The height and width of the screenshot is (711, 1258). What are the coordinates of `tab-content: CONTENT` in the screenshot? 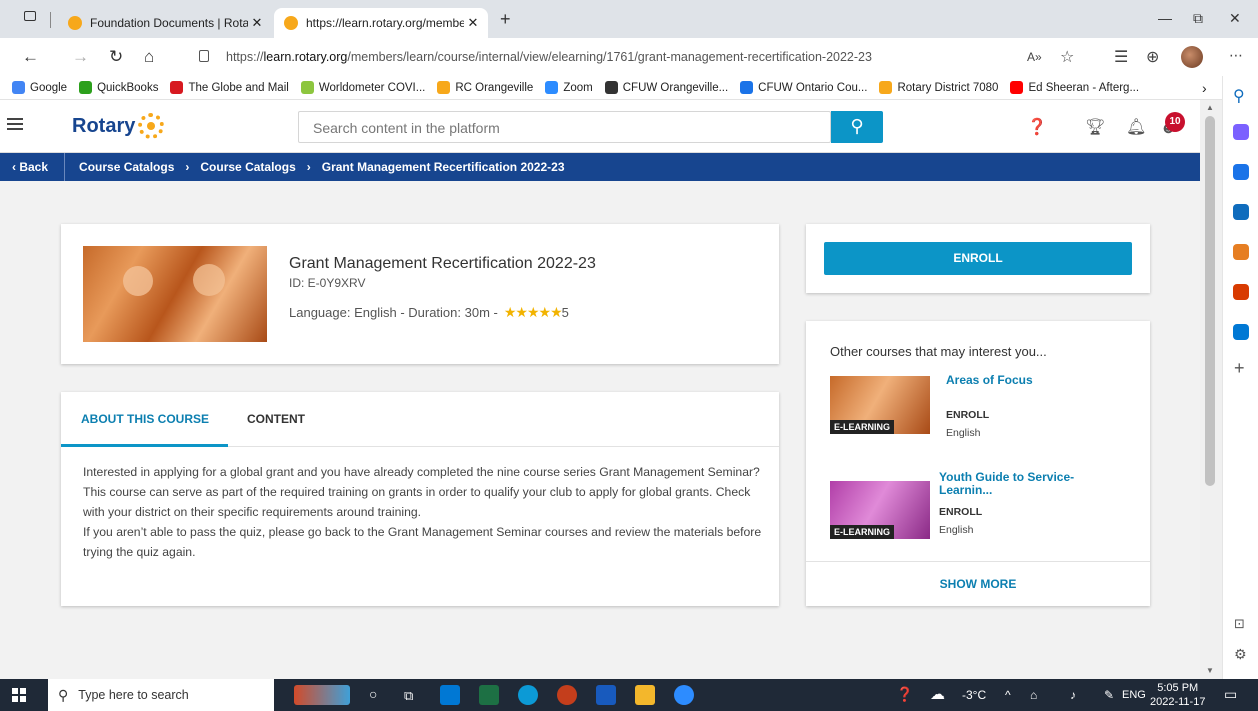 It's located at (276, 419).